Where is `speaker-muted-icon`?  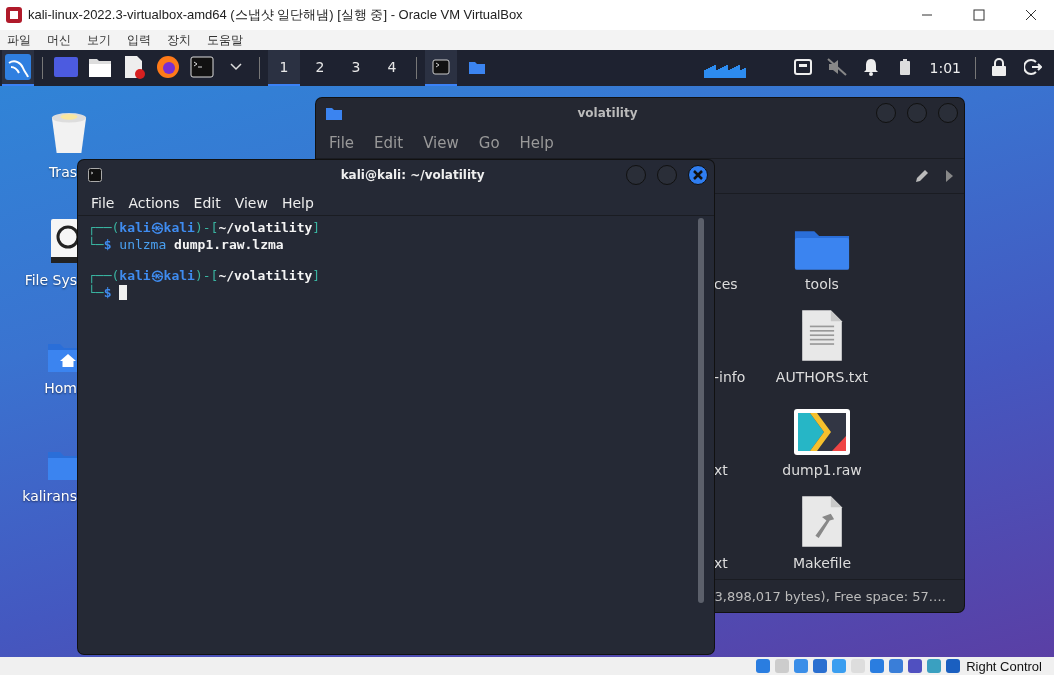
speaker-muted-icon is located at coordinates (836, 67).